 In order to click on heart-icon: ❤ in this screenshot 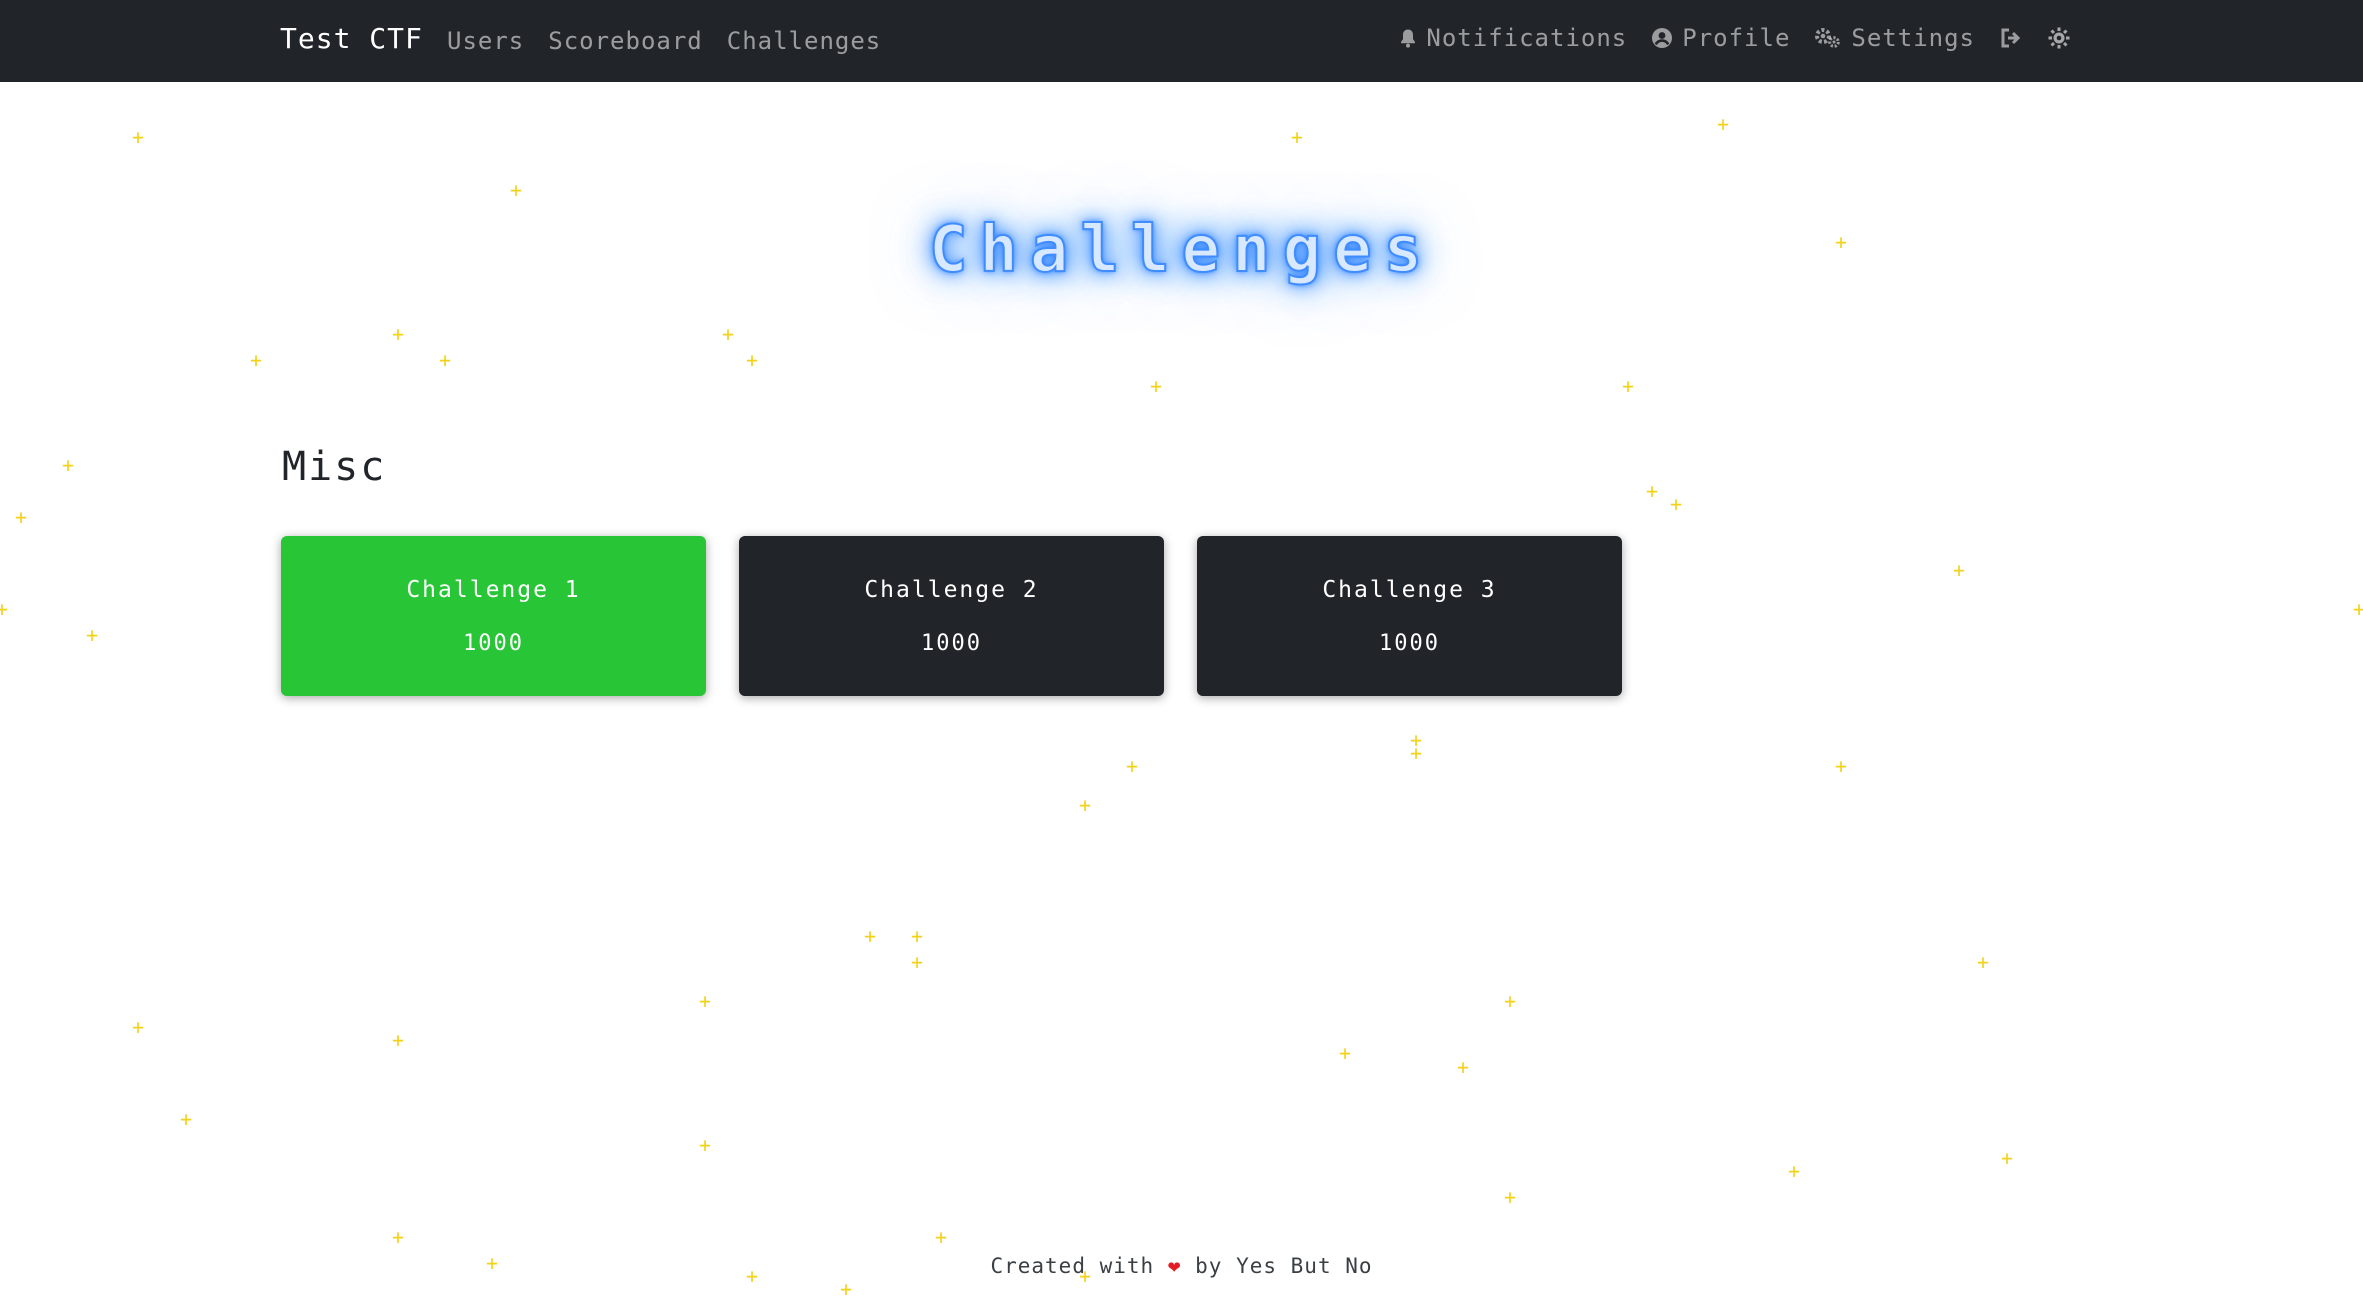, I will do `click(1174, 1266)`.